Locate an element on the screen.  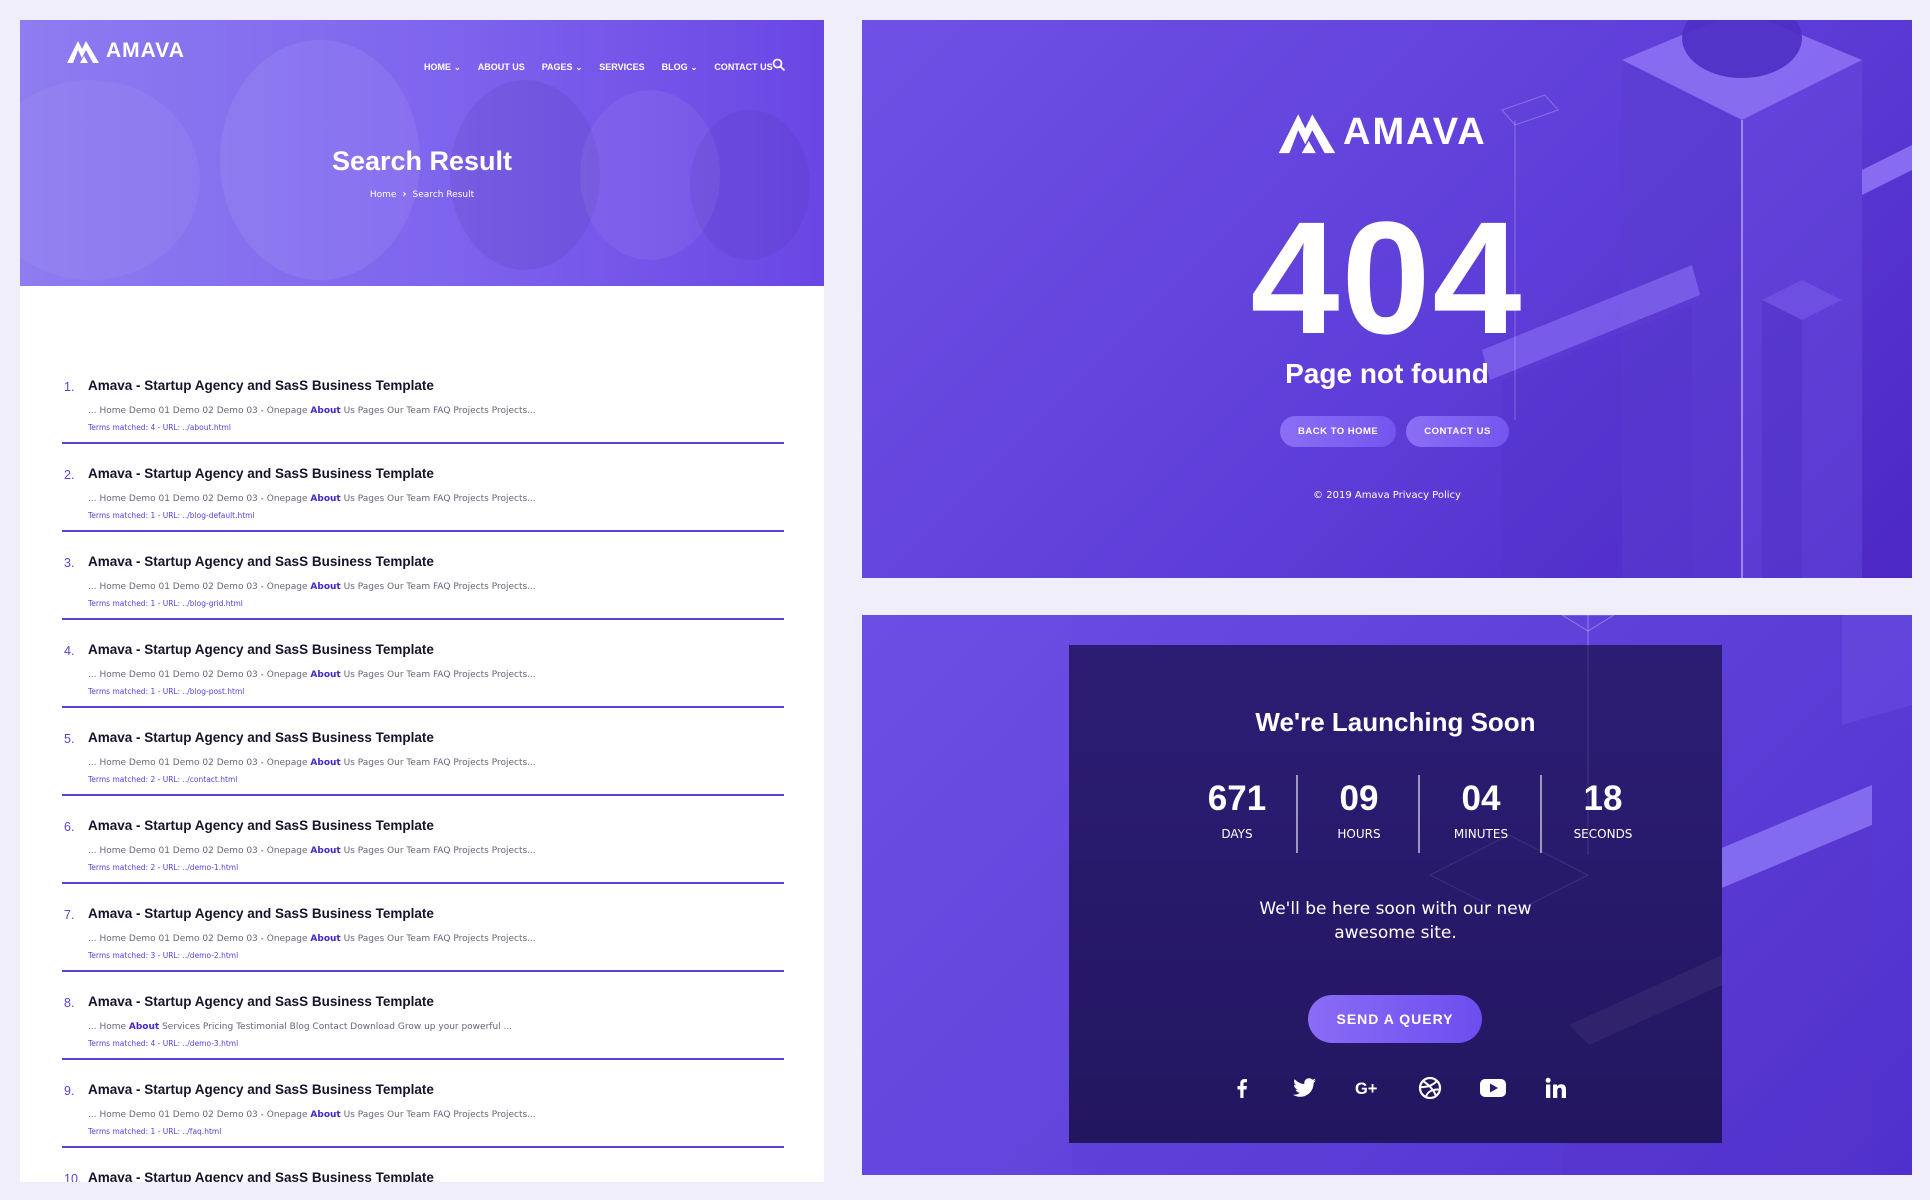
site-logo: AMAVA is located at coordinates (125, 51).